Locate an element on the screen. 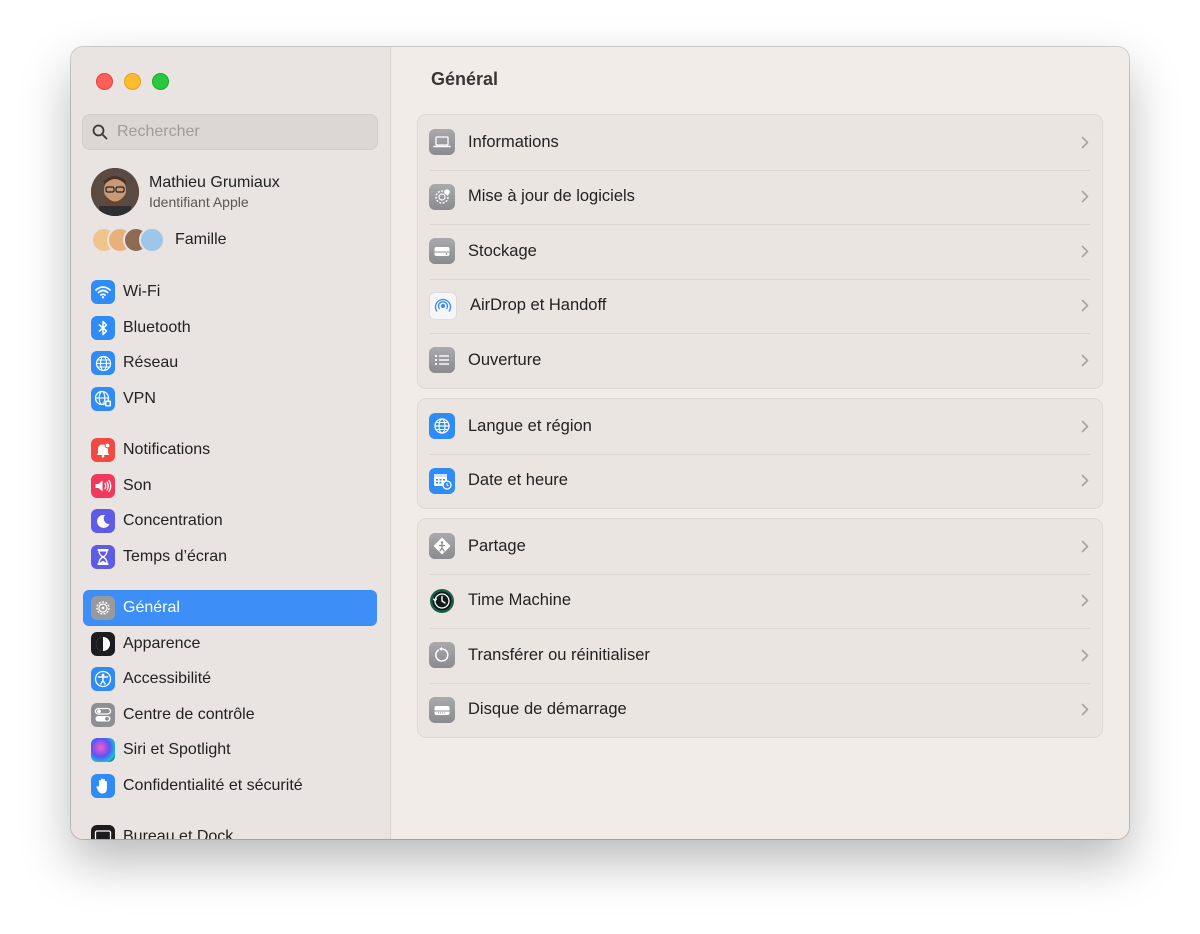 The image size is (1200, 934). sidebar-item-accessibility: Accessibilité is located at coordinates (230, 679).